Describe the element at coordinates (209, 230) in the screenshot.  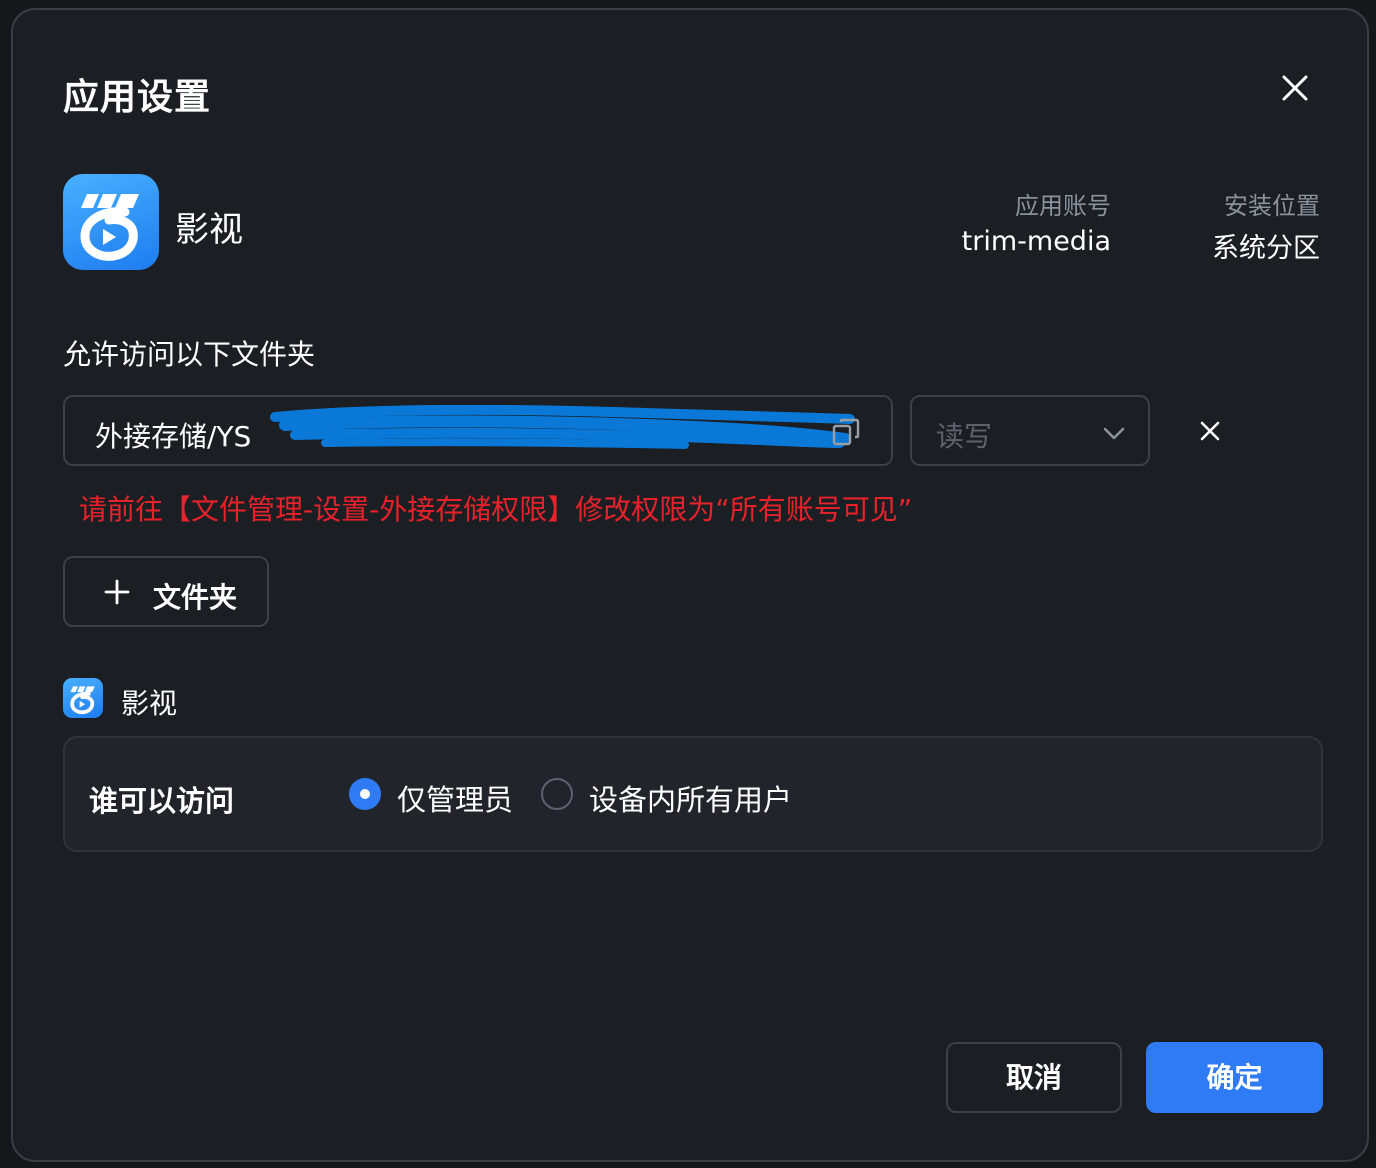
I see `app-name: 影视` at that location.